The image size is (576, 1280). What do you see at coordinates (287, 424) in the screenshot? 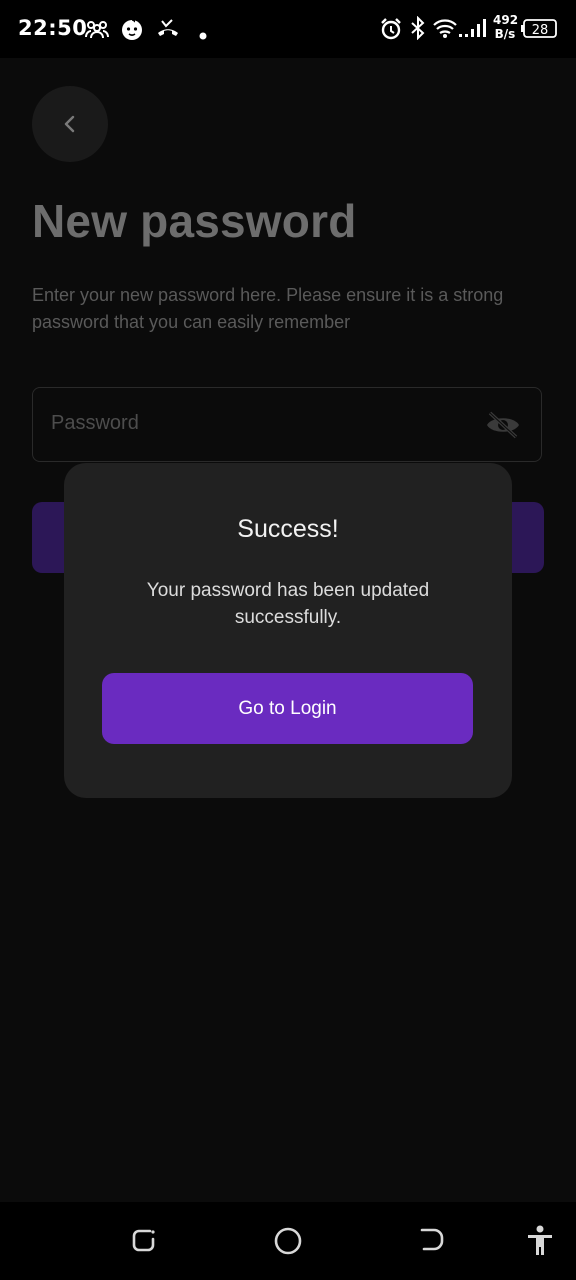
I see `password-field: Password` at bounding box center [287, 424].